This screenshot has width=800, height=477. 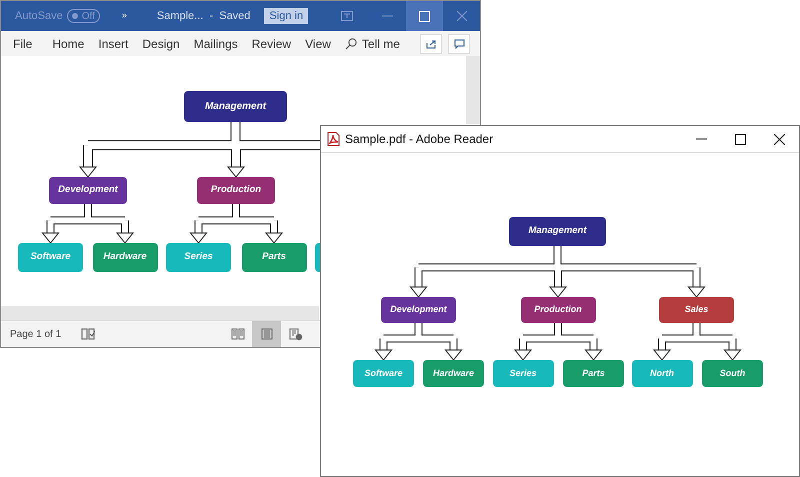 I want to click on page-count: Page 1 of 1, so click(x=36, y=334).